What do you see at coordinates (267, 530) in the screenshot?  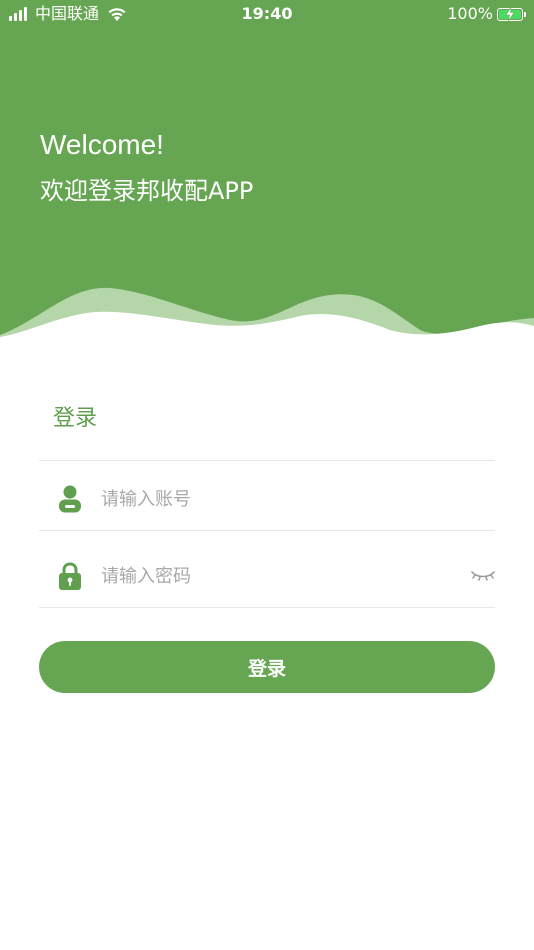 I see `divider-middle` at bounding box center [267, 530].